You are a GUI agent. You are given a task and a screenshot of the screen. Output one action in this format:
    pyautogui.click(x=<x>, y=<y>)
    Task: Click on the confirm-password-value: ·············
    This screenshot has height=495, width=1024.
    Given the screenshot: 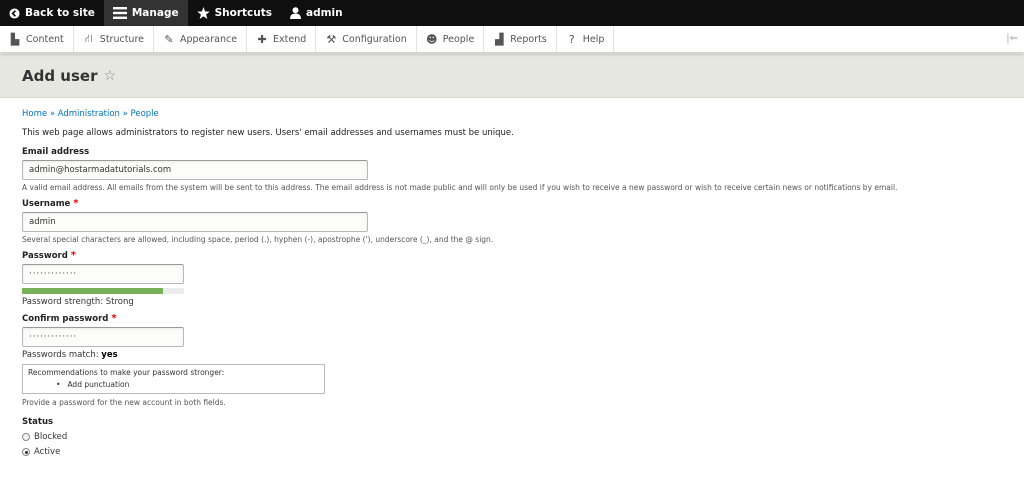 What is the action you would take?
    pyautogui.click(x=53, y=337)
    